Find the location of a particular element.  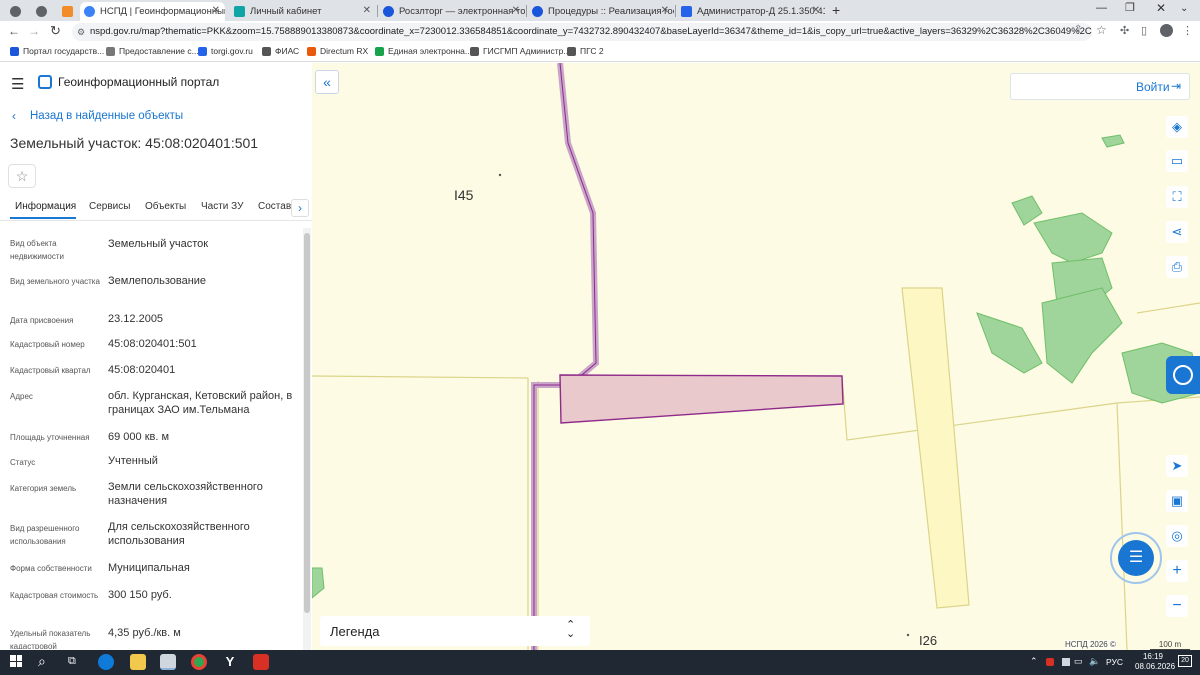

close-window-icon: ✕ is located at coordinates (1161, 8).